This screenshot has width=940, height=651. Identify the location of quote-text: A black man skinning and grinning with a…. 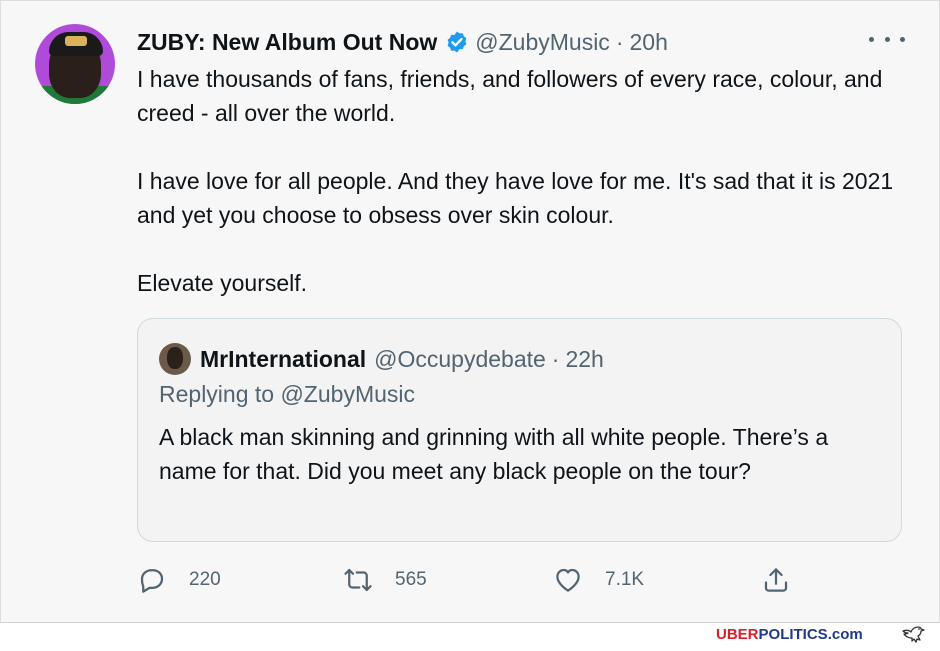
(494, 454).